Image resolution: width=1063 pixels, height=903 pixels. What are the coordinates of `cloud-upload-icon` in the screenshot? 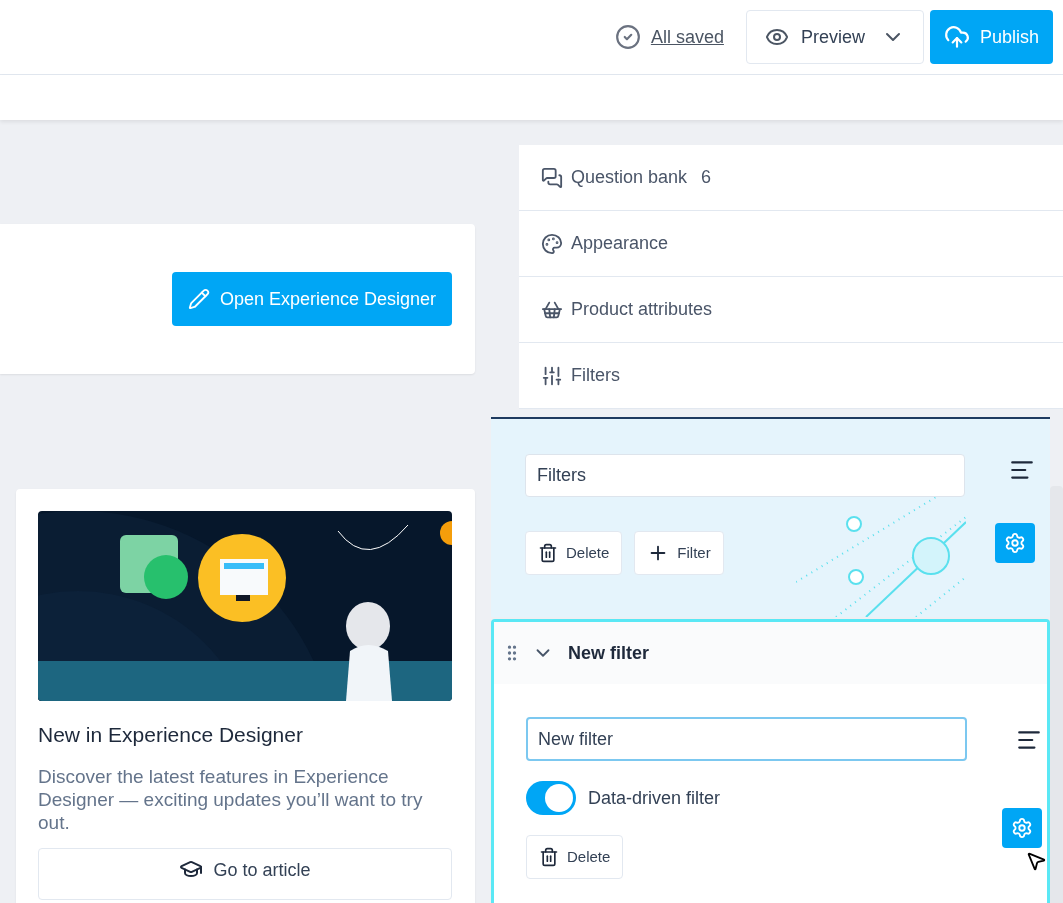 It's located at (956, 37).